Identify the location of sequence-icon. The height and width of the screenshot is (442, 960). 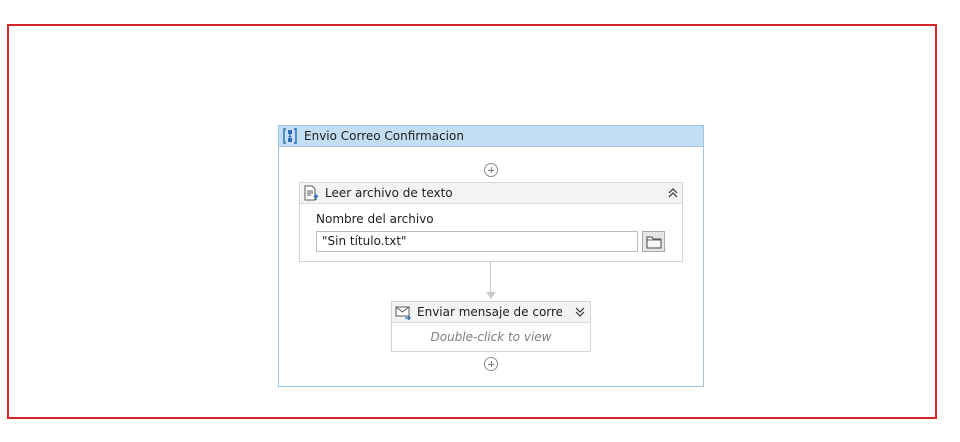
(290, 136).